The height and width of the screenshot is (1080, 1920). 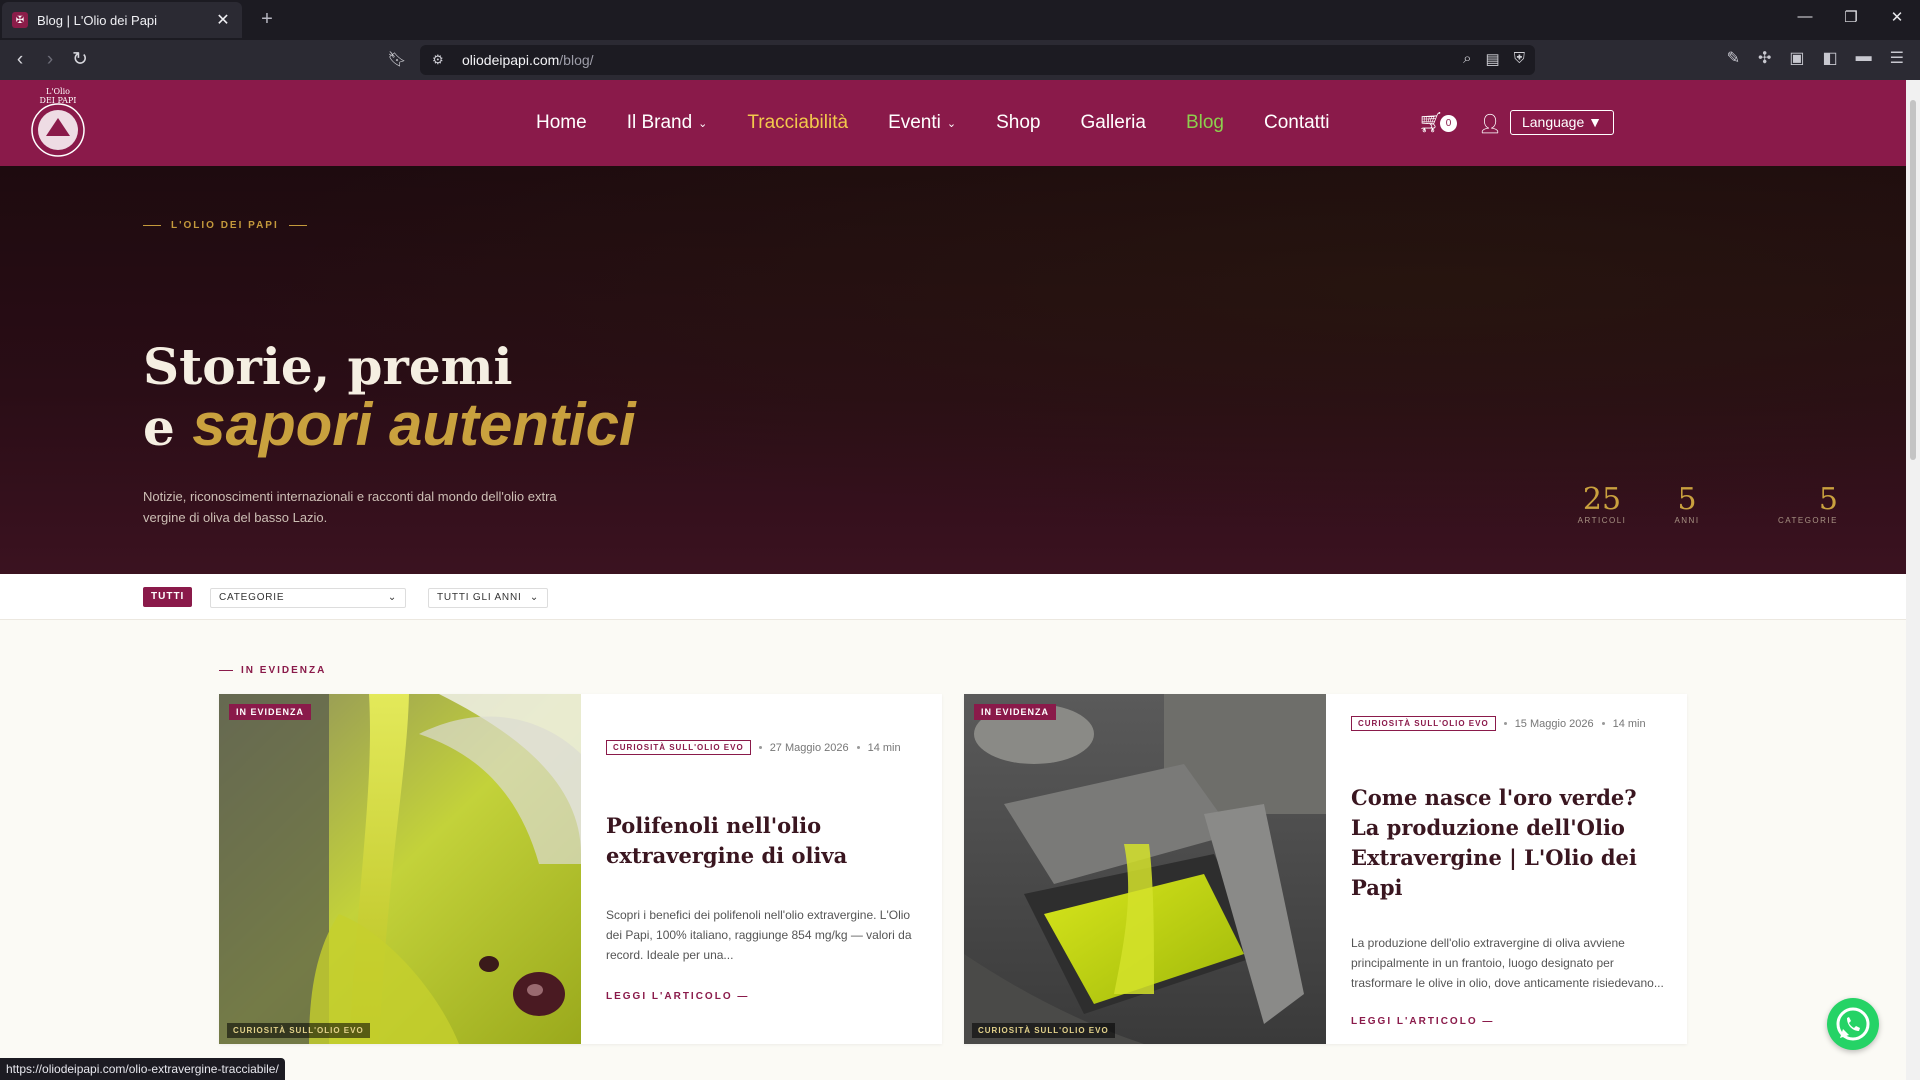 What do you see at coordinates (20, 20) in the screenshot?
I see `favicon-icon: ✠` at bounding box center [20, 20].